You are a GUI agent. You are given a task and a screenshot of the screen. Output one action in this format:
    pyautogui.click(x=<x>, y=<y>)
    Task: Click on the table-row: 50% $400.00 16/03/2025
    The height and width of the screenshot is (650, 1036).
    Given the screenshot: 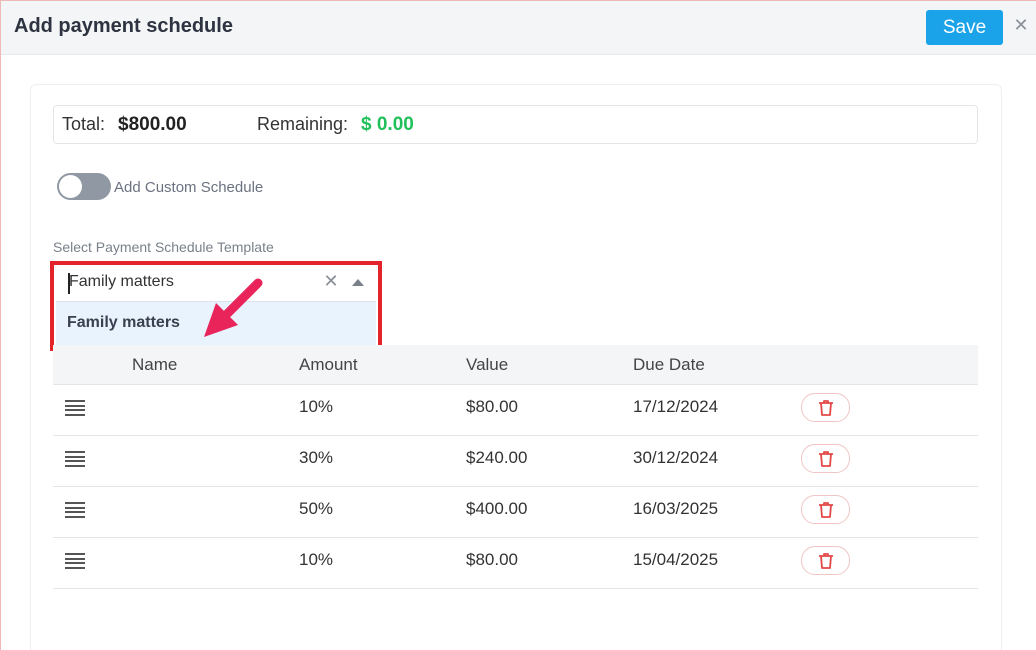 What is the action you would take?
    pyautogui.click(x=515, y=512)
    